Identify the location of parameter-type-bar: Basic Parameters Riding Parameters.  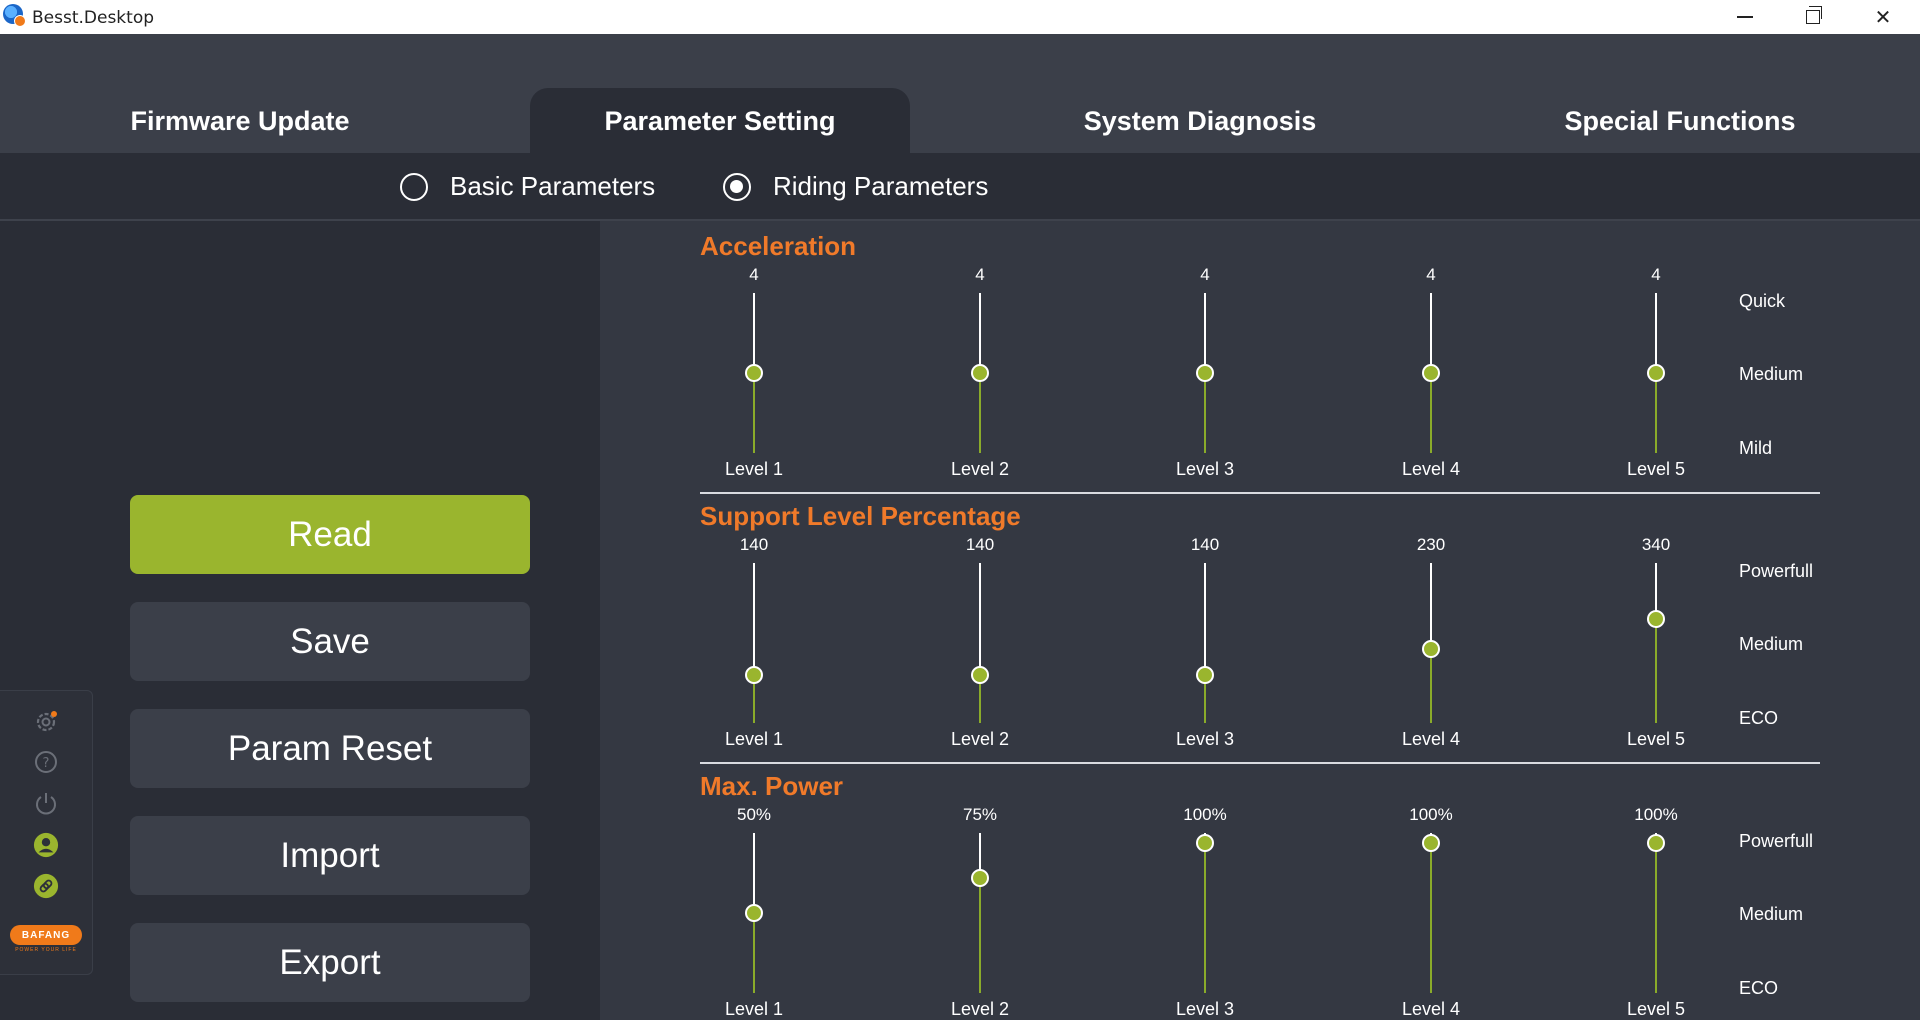
(960, 187).